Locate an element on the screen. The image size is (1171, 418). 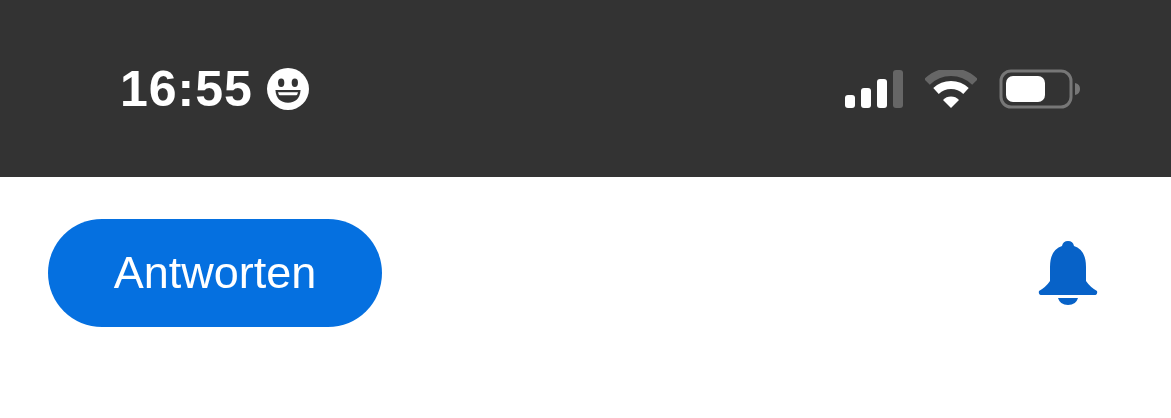
signal-icon is located at coordinates (874, 88).